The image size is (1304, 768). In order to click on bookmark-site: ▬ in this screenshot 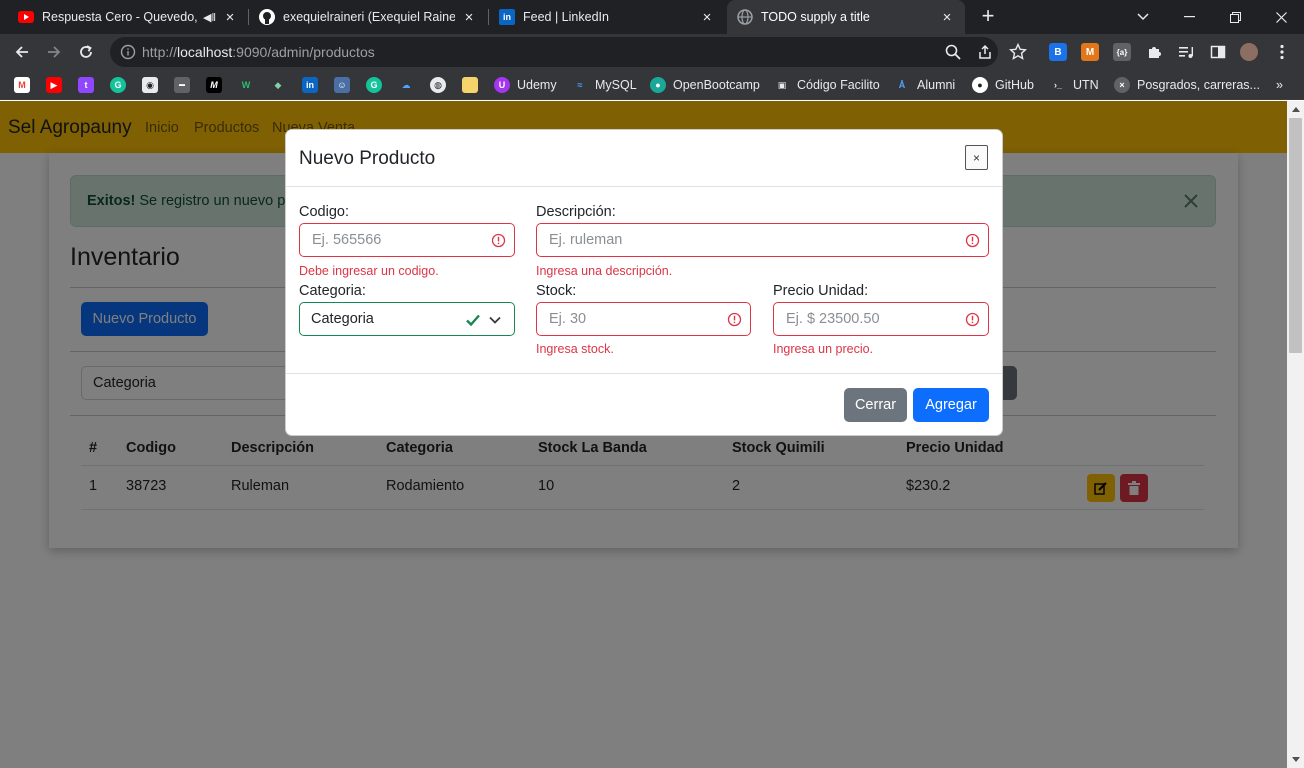, I will do `click(182, 85)`.